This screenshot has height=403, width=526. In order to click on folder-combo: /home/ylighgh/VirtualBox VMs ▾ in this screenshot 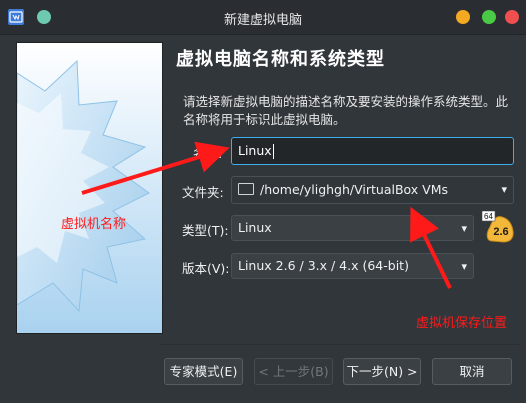, I will do `click(372, 190)`.